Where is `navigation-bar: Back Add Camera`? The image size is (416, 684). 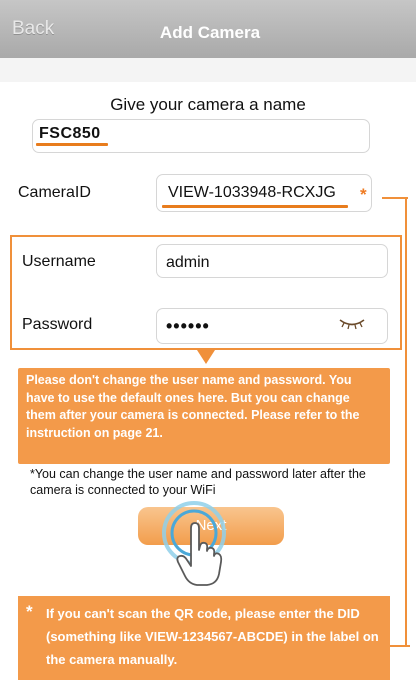
navigation-bar: Back Add Camera is located at coordinates (208, 29).